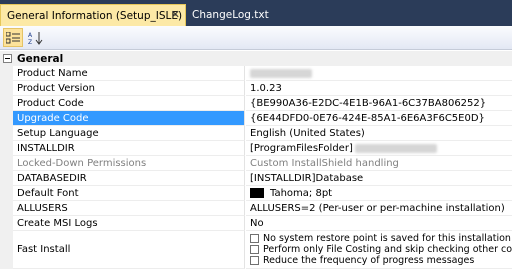 The height and width of the screenshot is (279, 512). What do you see at coordinates (379, 193) in the screenshot?
I see `property-value: Tahoma; 8pt` at bounding box center [379, 193].